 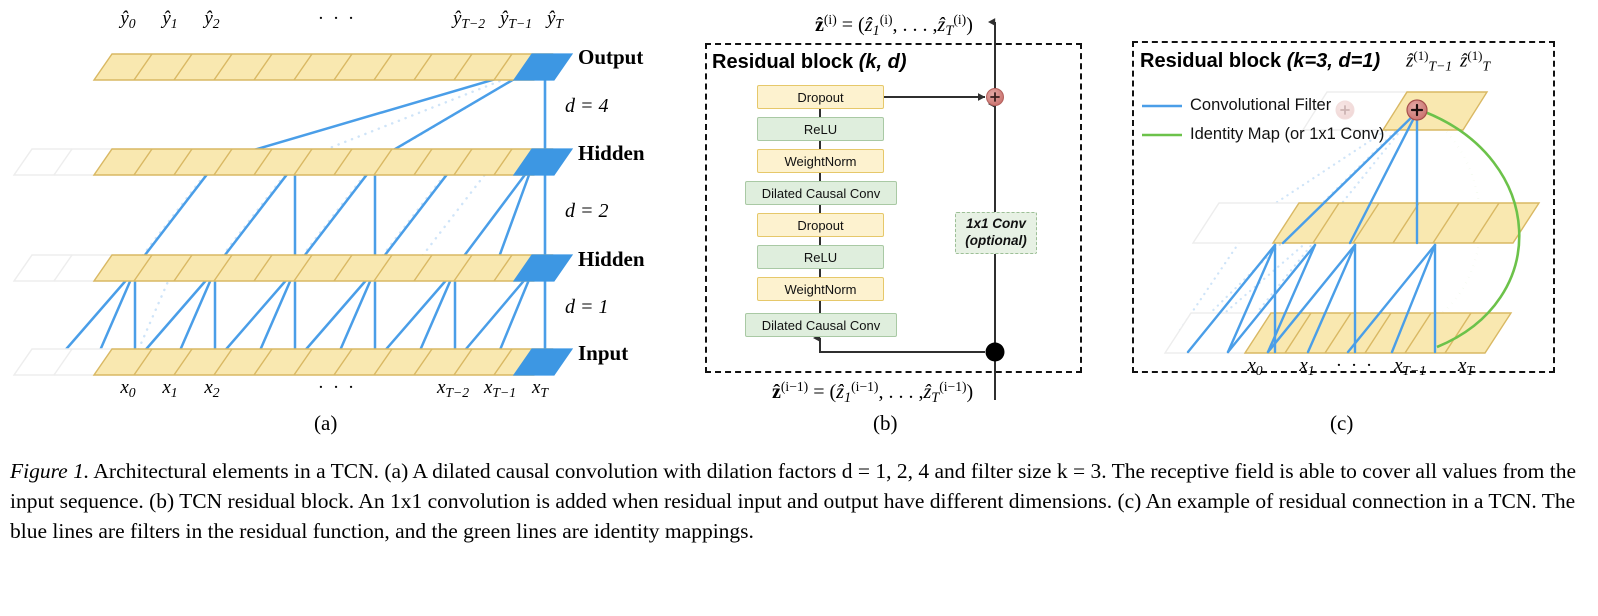 What do you see at coordinates (1466, 366) in the screenshot?
I see `panel-c-bottom-tick-4: xT` at bounding box center [1466, 366].